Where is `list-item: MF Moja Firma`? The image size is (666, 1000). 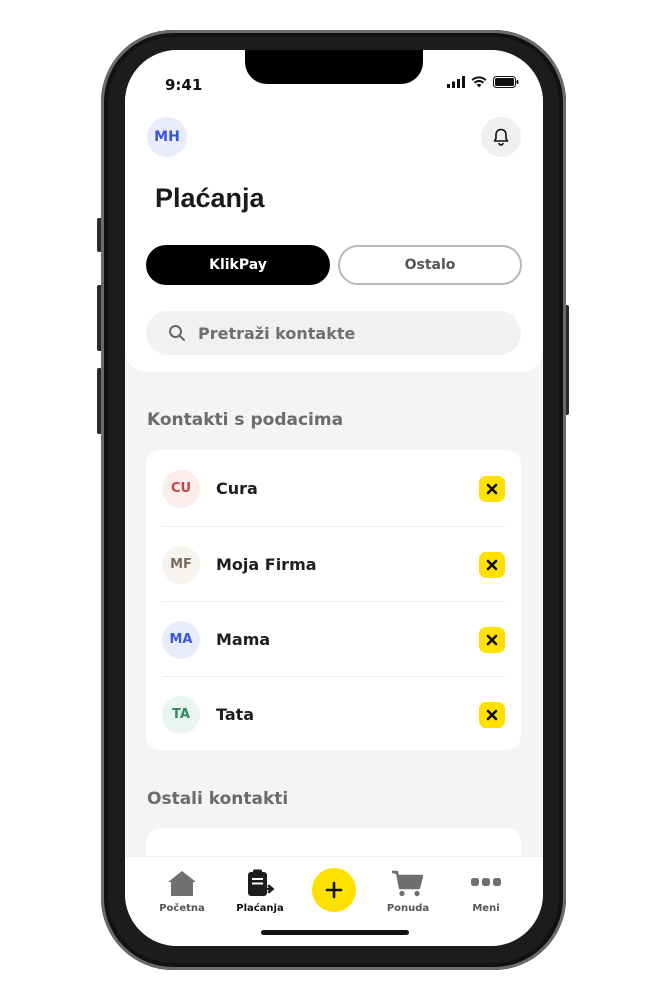
list-item: MF Moja Firma is located at coordinates (333, 564).